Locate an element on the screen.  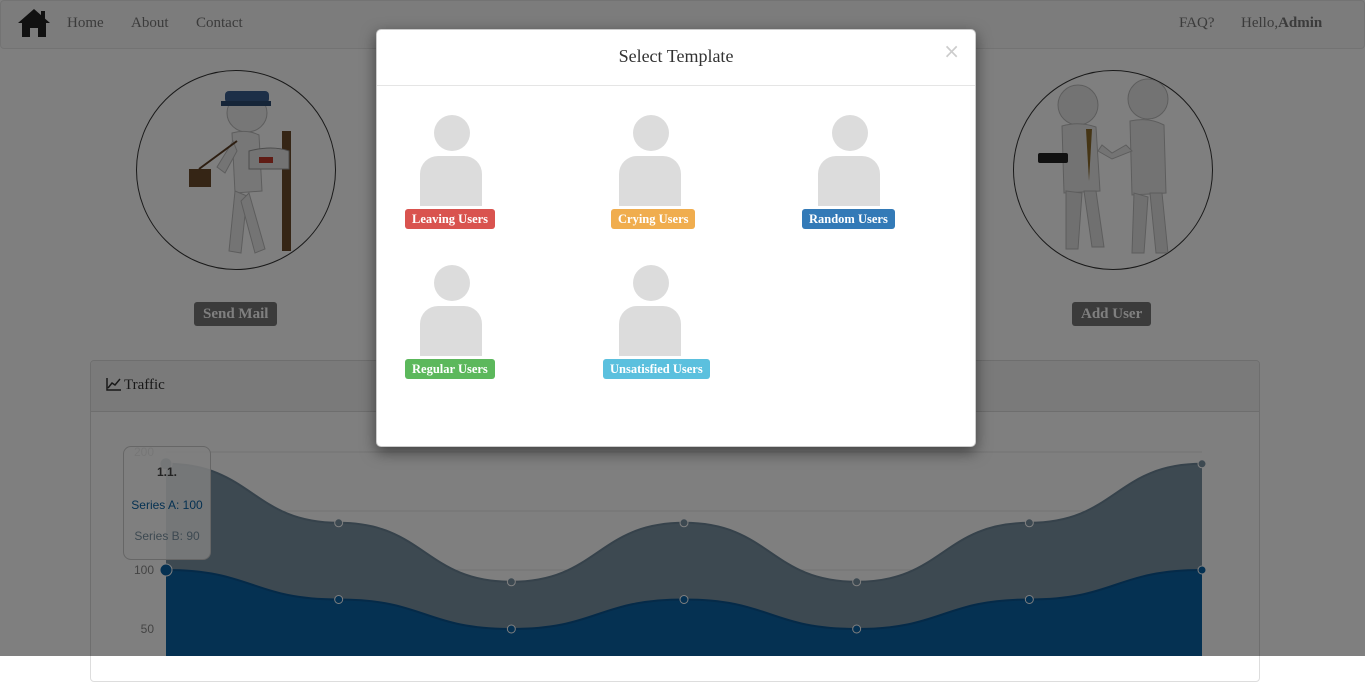
modal-title: Select Template is located at coordinates (676, 56).